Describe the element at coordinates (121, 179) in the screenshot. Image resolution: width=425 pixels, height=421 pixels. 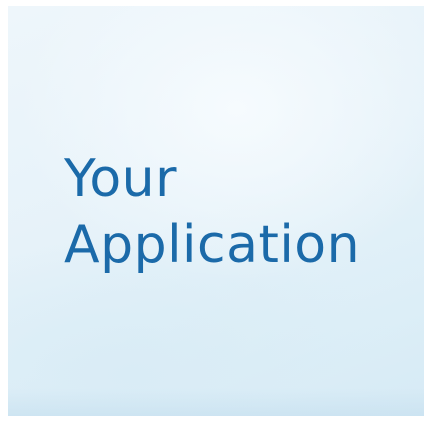
I see `card-title-line-1: Your` at that location.